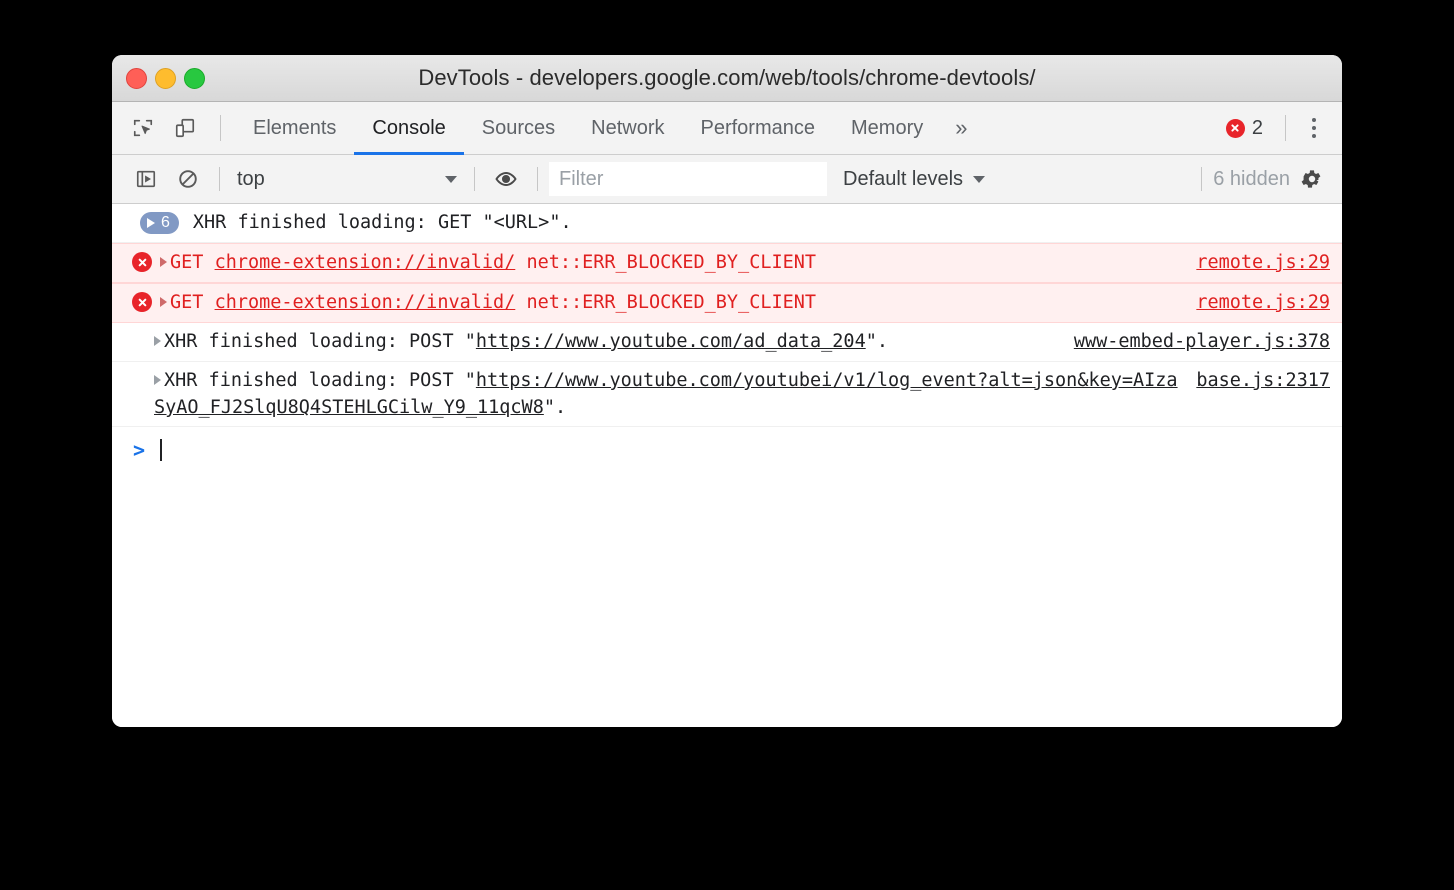  I want to click on source-location-link: www-embed-player.js:378, so click(1202, 341).